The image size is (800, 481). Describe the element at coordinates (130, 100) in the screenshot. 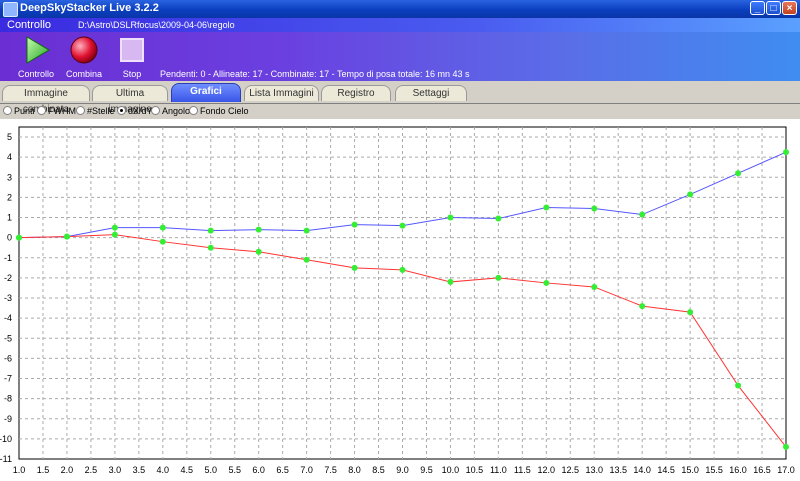

I see `tab-ultima-immagine: Ultima immagine` at that location.